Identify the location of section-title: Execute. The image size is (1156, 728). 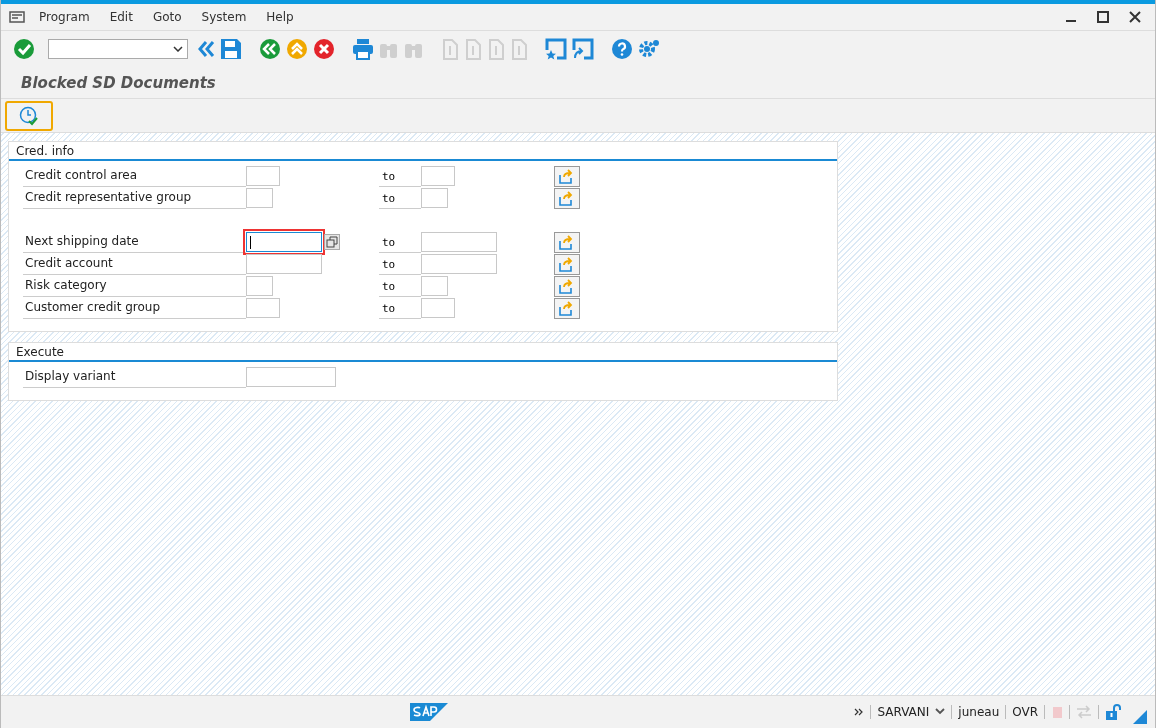
(40, 352).